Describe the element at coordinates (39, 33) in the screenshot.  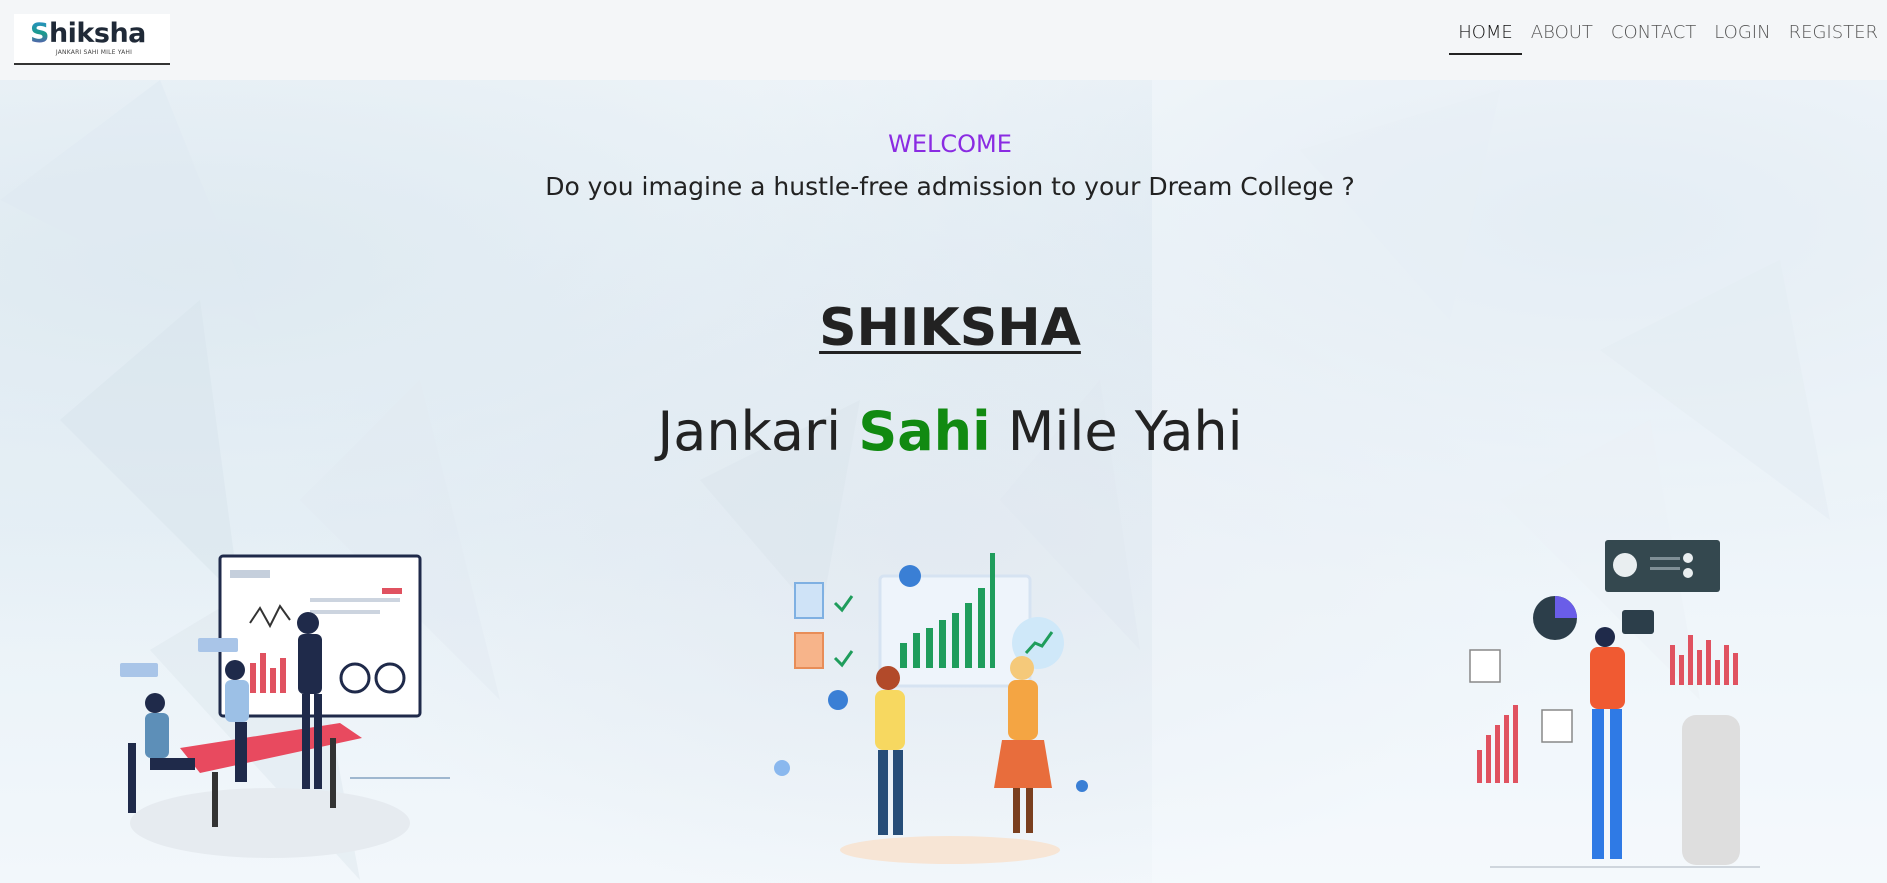
I see `logo-letter-s: S` at that location.